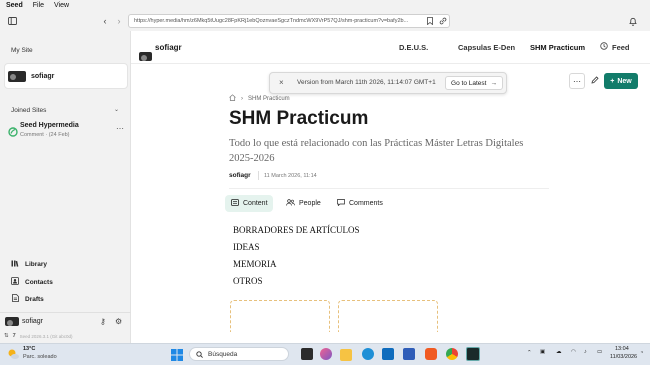 This screenshot has width=650, height=365. I want to click on more-options-button: ⋯, so click(577, 81).